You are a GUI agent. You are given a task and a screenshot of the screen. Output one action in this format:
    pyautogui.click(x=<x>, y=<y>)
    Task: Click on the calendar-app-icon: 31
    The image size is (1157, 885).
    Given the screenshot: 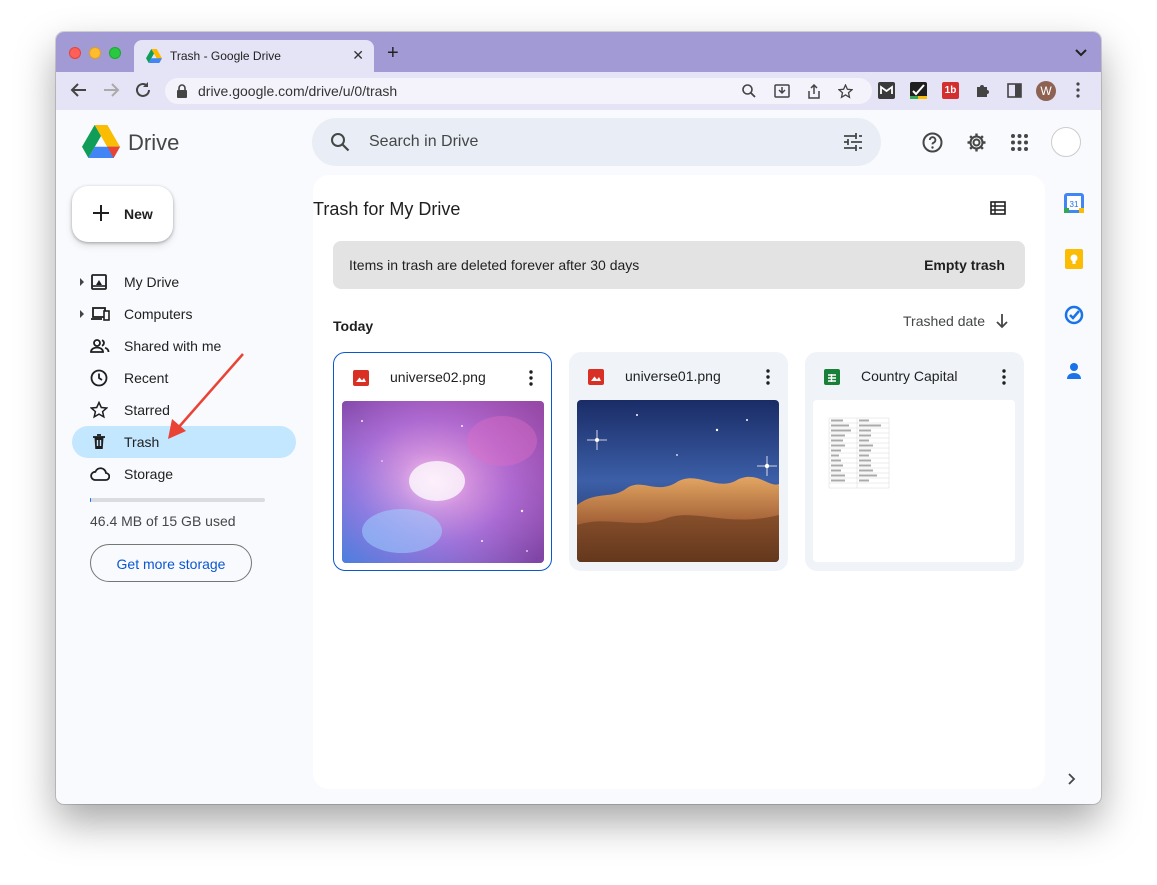 What is the action you would take?
    pyautogui.click(x=1074, y=205)
    